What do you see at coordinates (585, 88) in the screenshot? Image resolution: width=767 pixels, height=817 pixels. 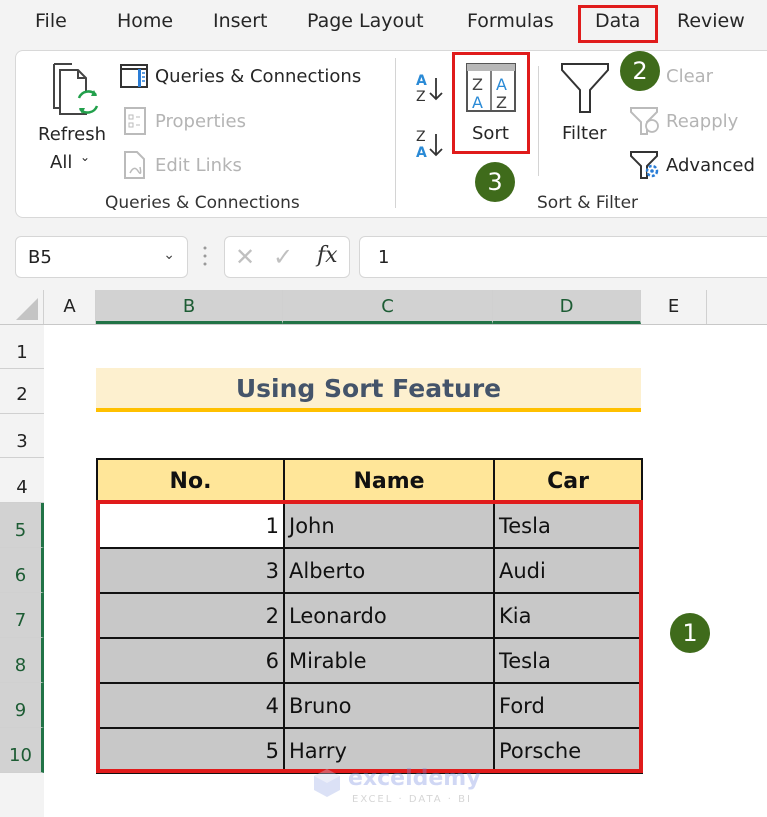 I see `filter-icon` at bounding box center [585, 88].